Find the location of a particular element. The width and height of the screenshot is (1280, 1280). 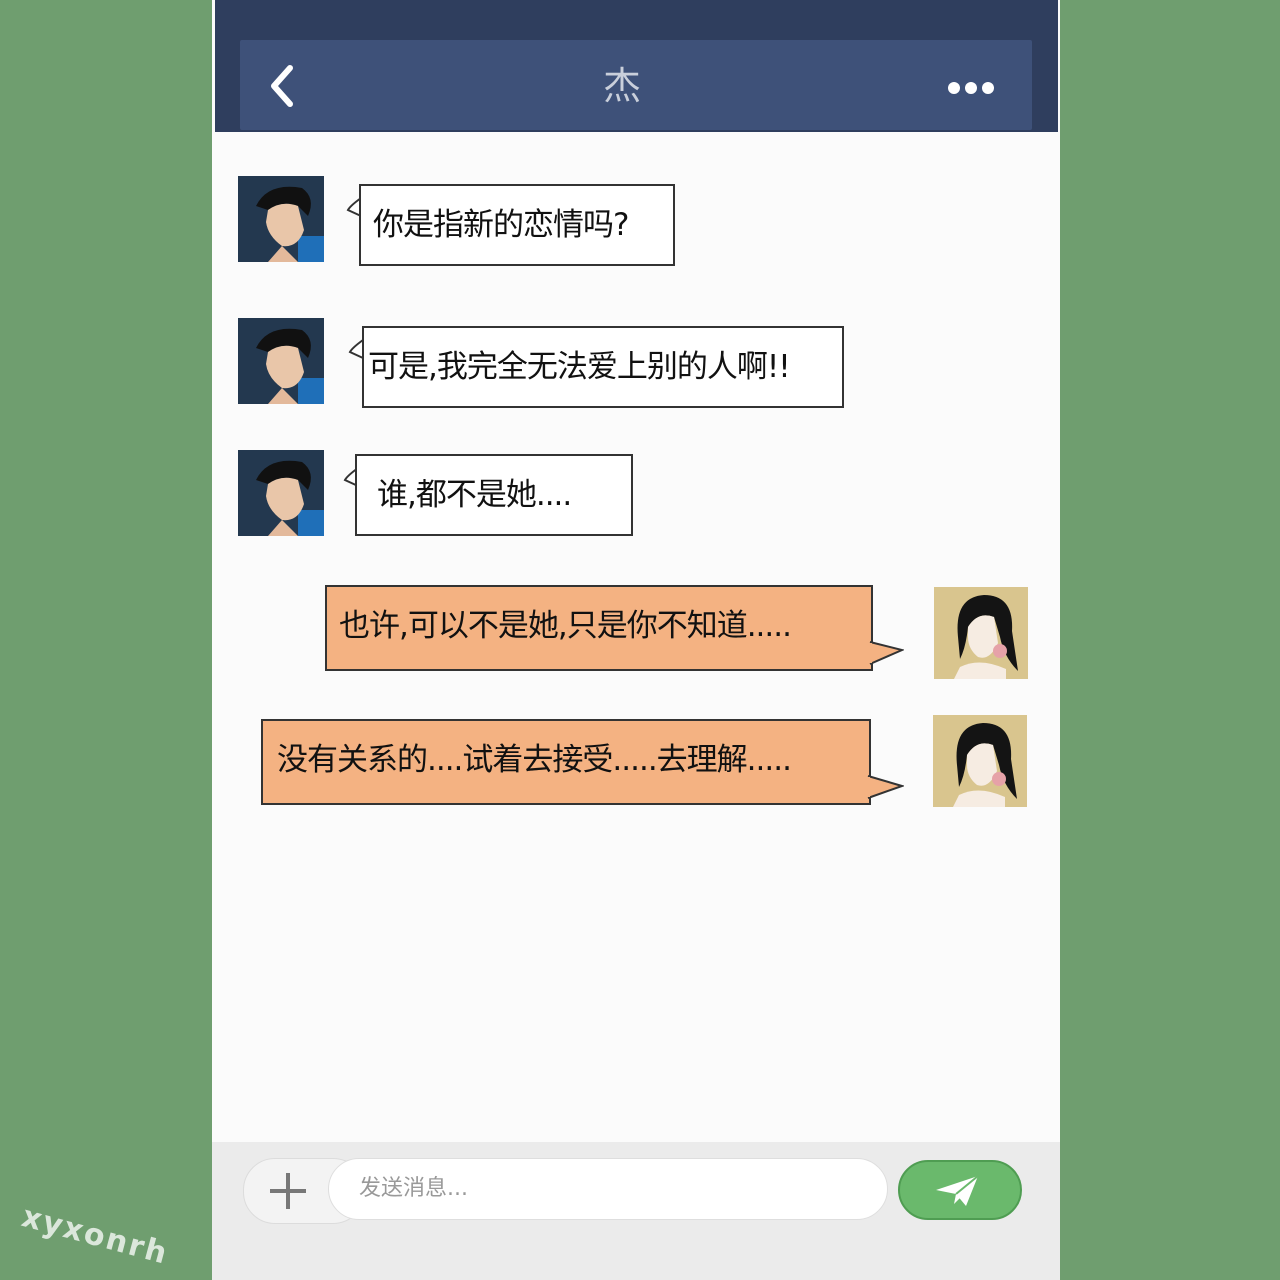

more-button is located at coordinates (971, 88).